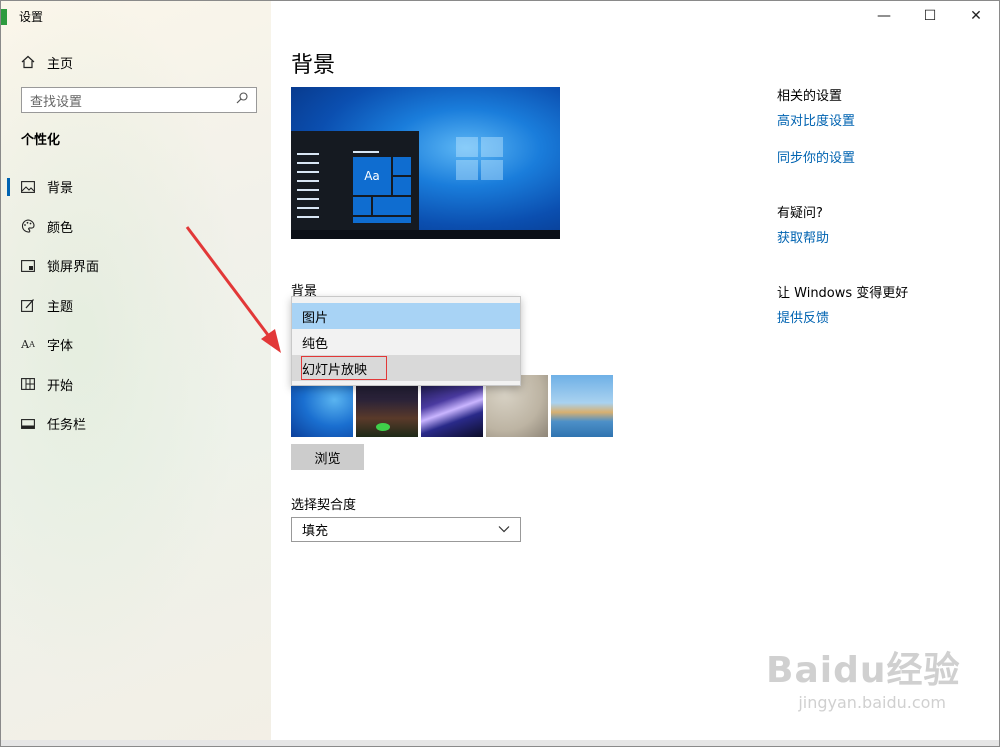  What do you see at coordinates (139, 100) in the screenshot?
I see `search-input: 查找设置` at bounding box center [139, 100].